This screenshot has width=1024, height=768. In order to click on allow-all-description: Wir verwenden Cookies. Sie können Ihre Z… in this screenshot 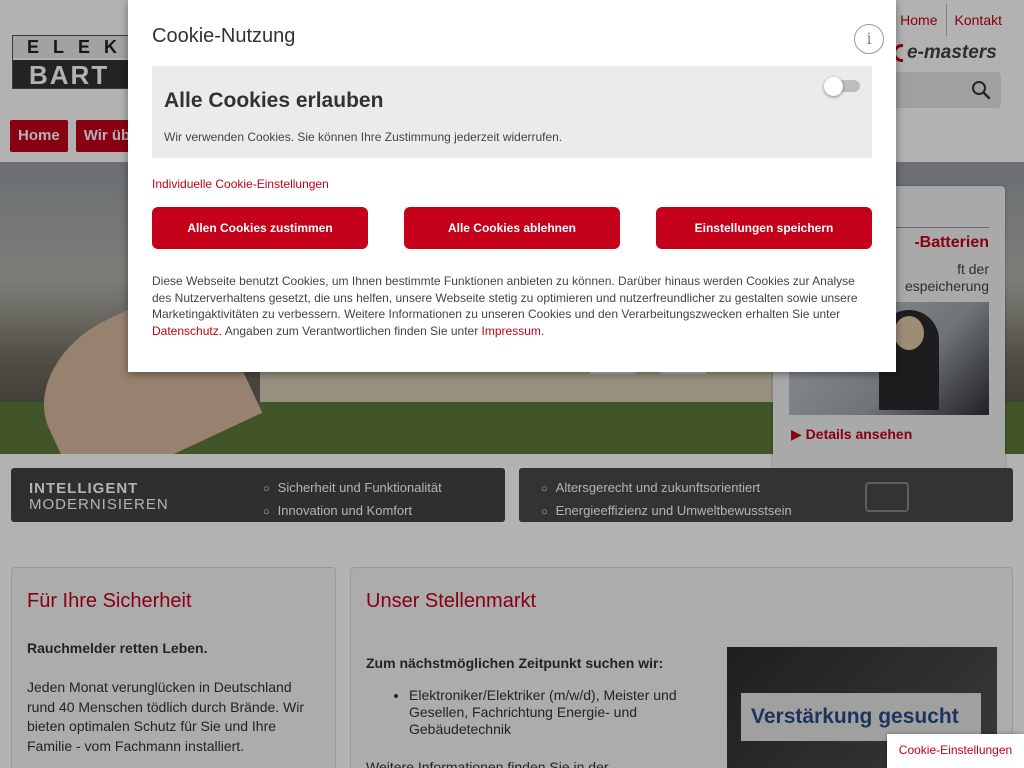, I will do `click(363, 137)`.